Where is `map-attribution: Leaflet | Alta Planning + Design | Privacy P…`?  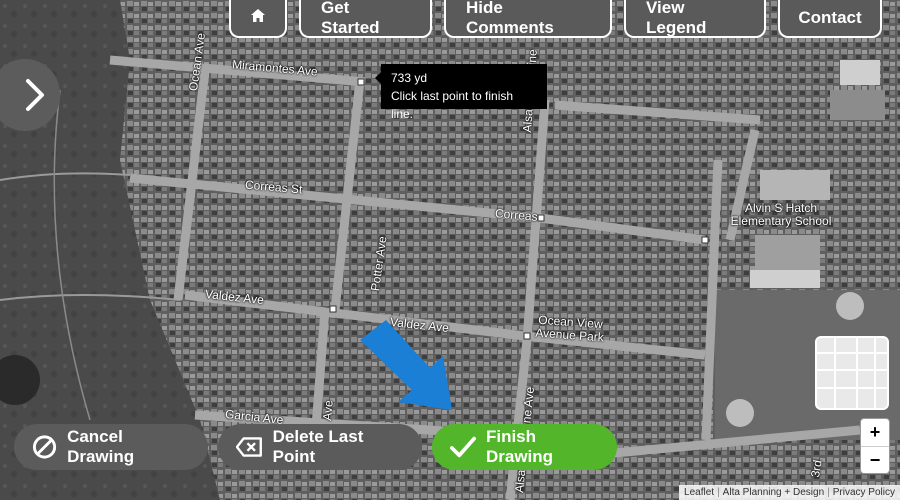
map-attribution: Leaflet | Alta Planning + Design | Privacy P… is located at coordinates (789, 492).